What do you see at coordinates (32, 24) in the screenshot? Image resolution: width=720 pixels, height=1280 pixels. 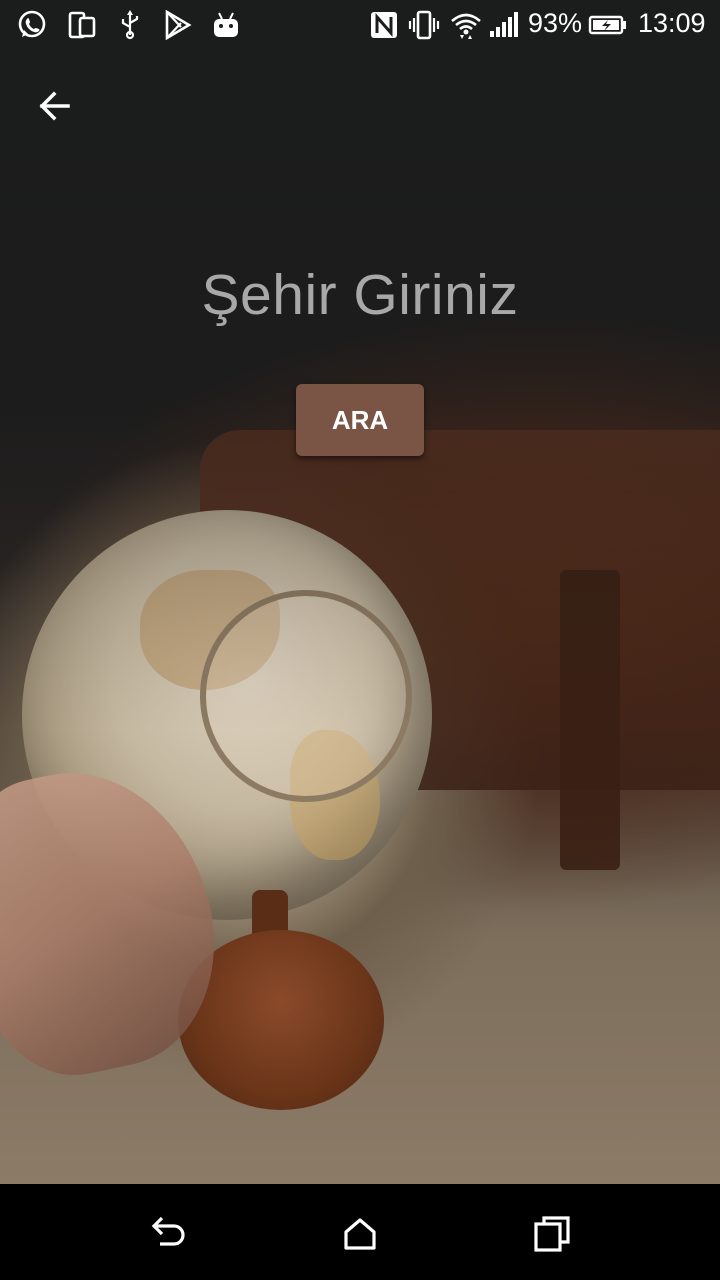 I see `whatsapp-icon` at bounding box center [32, 24].